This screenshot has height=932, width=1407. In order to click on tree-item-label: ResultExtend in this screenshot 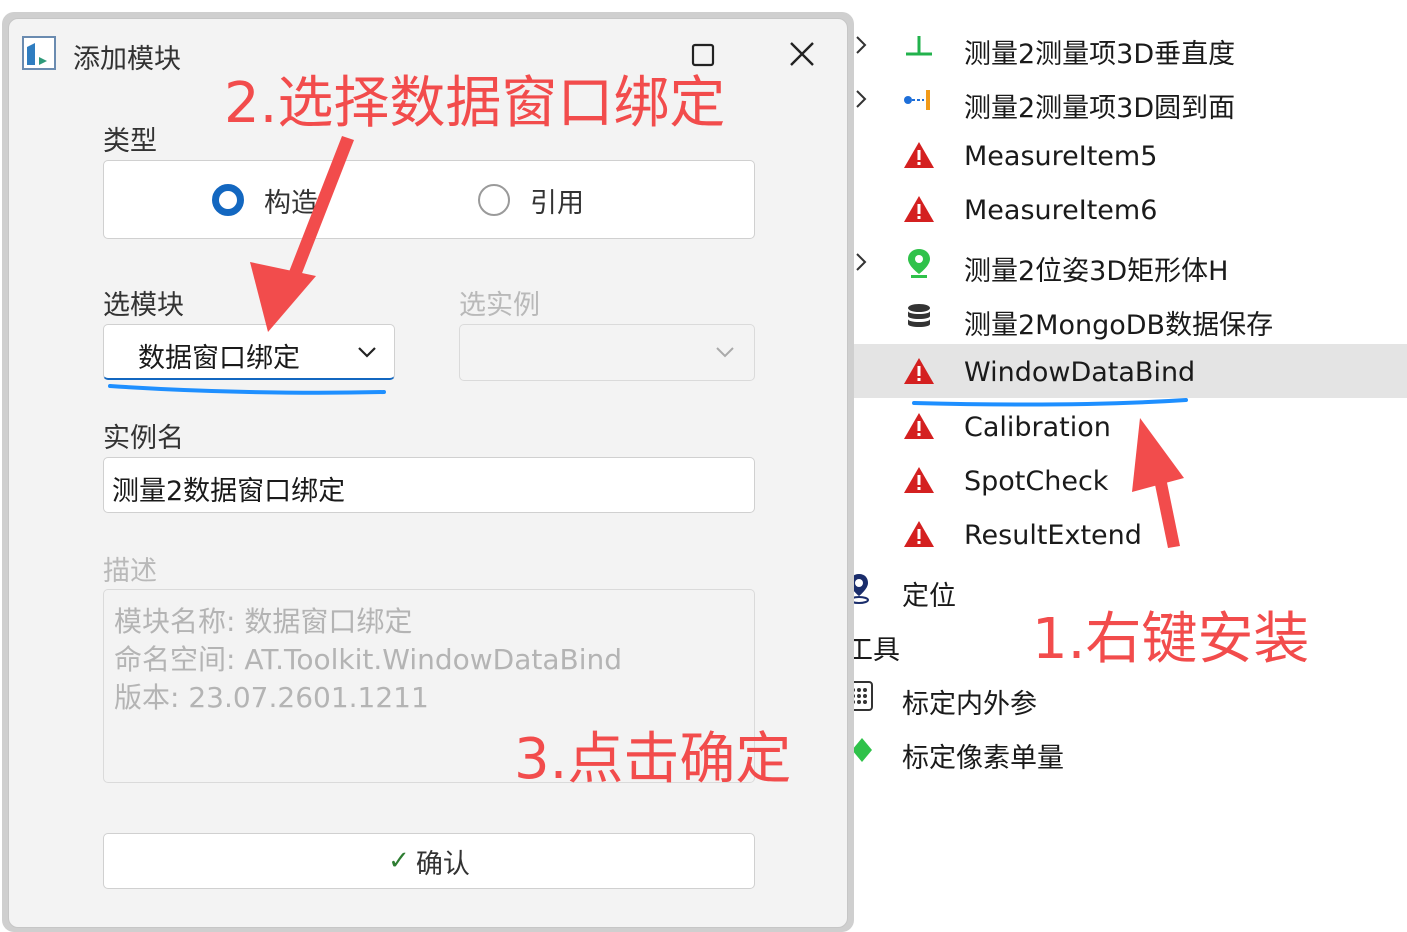, I will do `click(1053, 535)`.